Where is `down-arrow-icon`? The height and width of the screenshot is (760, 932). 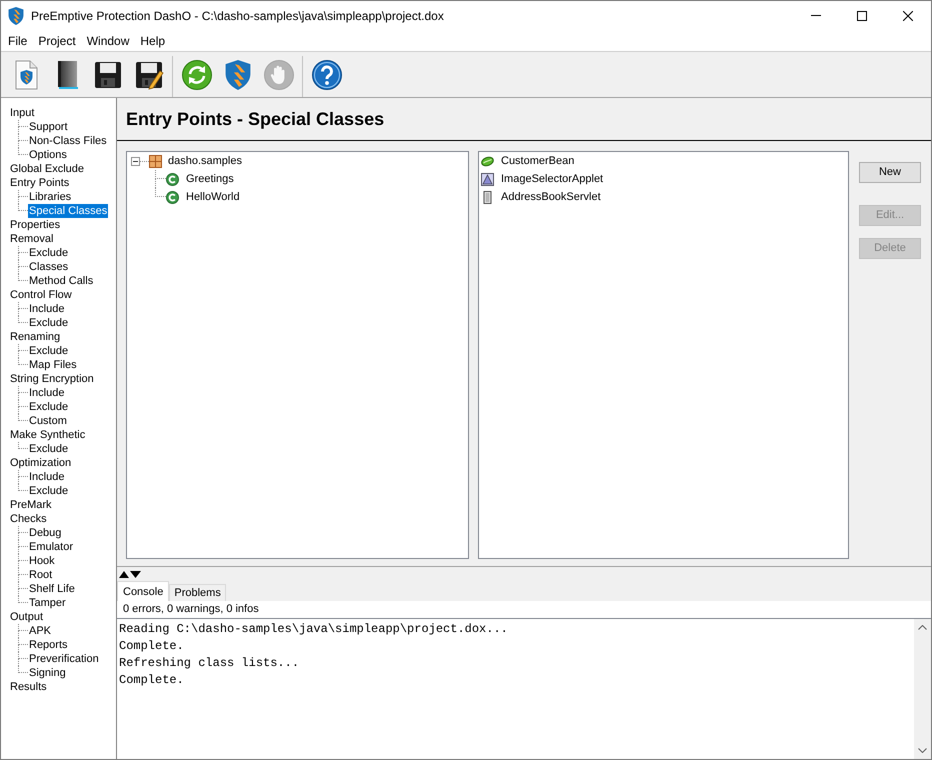
down-arrow-icon is located at coordinates (135, 574).